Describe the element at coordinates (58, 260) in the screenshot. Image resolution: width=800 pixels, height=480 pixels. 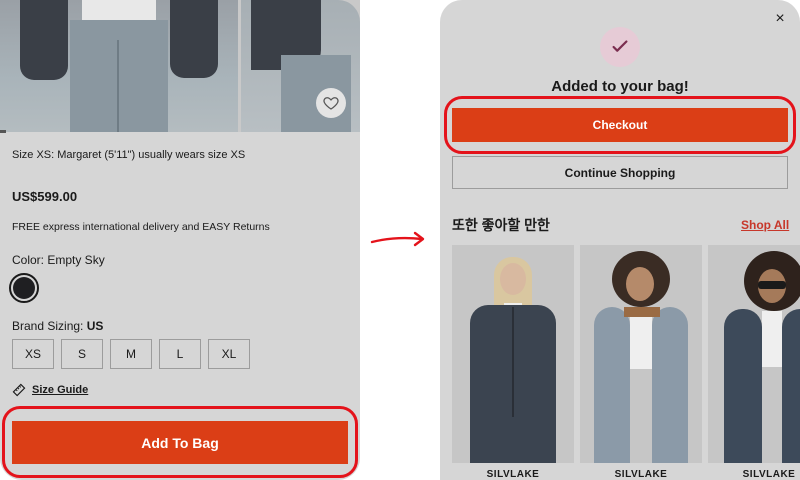
I see `color-label: Color: Empty Sky` at that location.